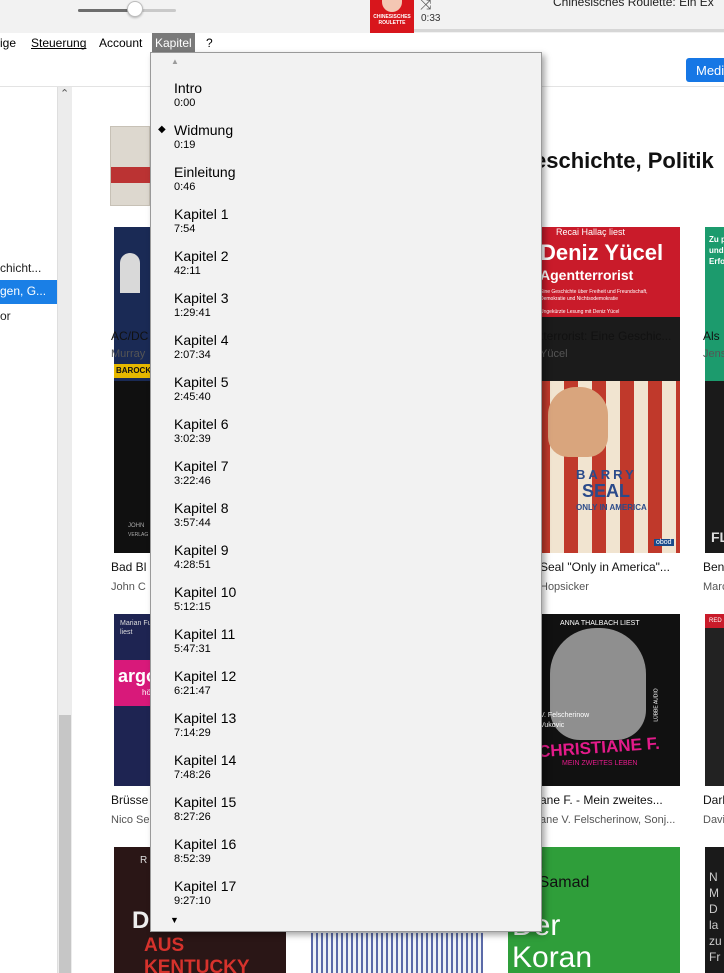 Image resolution: width=724 pixels, height=973 pixels. I want to click on tile-art-text-2: SEAL, so click(606, 491).